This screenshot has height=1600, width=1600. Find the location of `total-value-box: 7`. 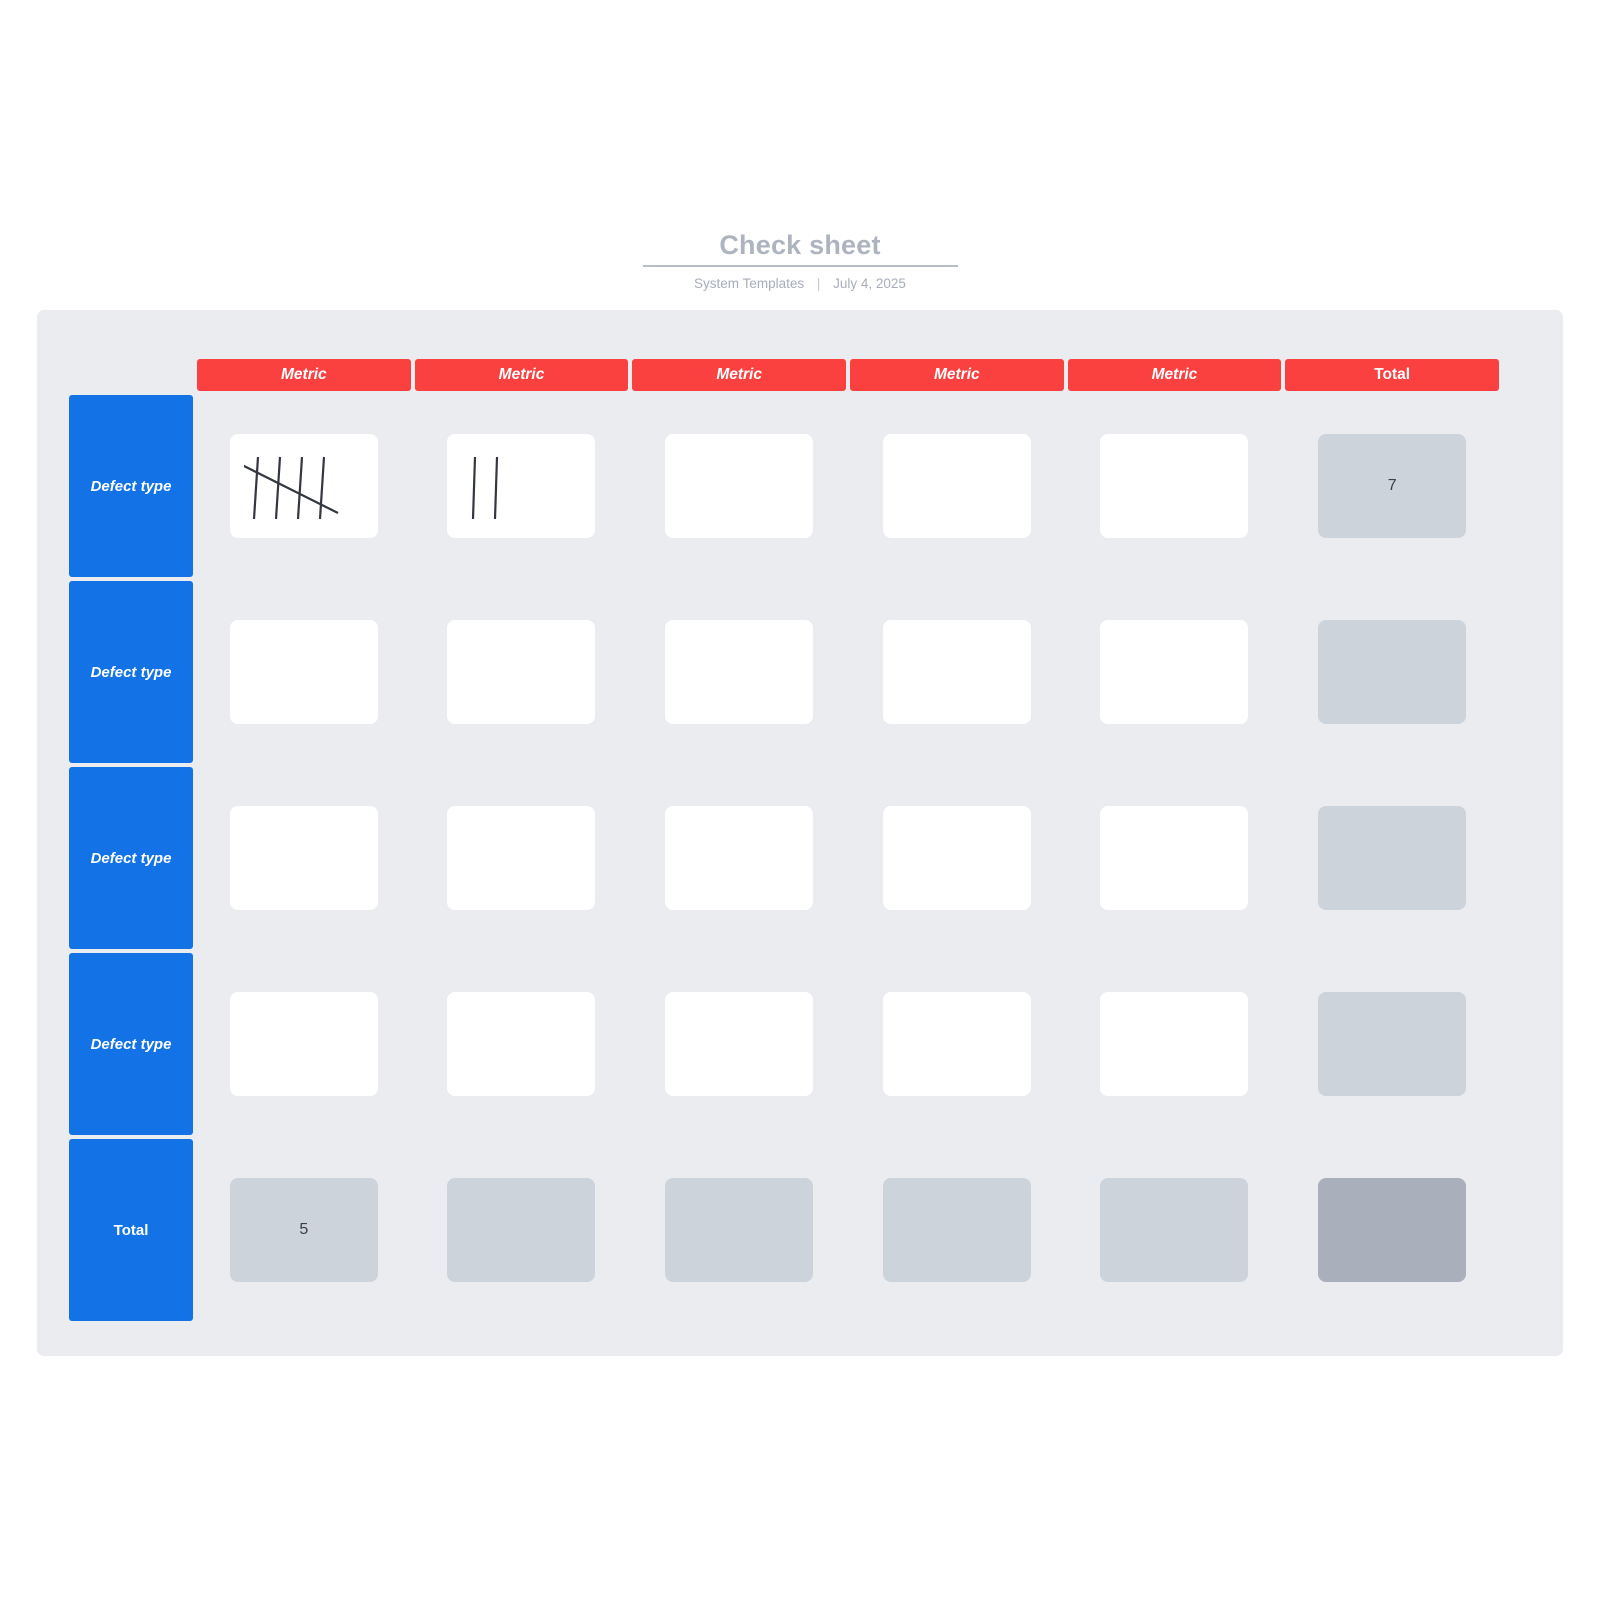

total-value-box: 7 is located at coordinates (1392, 486).